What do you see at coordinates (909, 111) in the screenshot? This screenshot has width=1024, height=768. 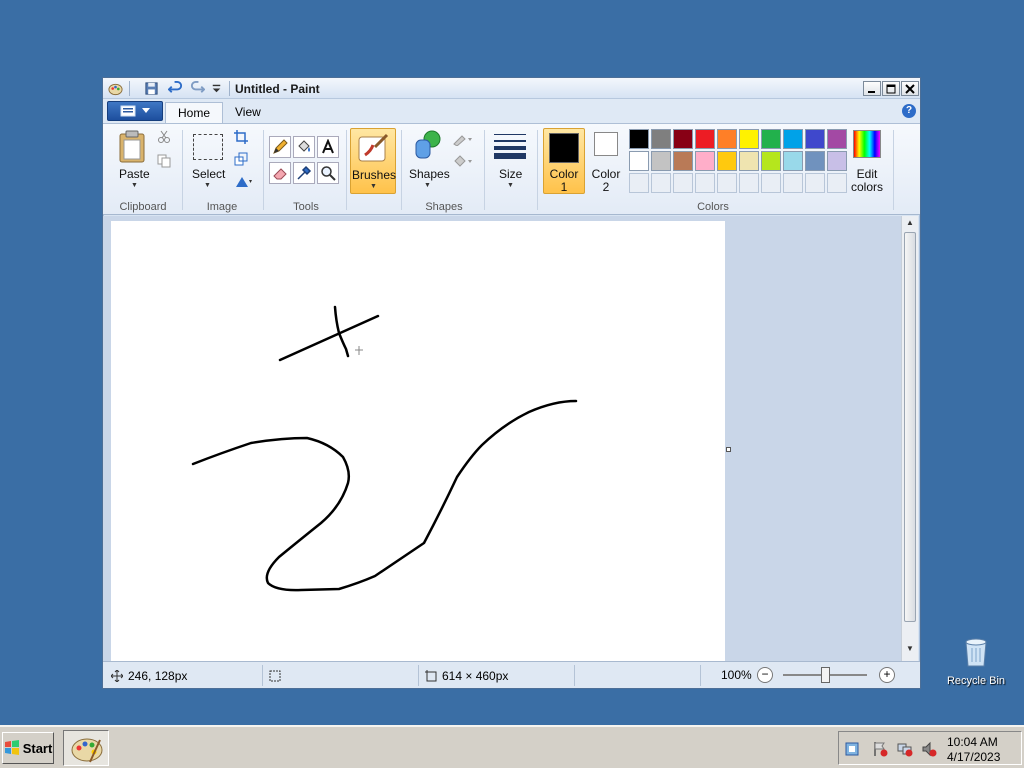 I see `help-icon: ?` at bounding box center [909, 111].